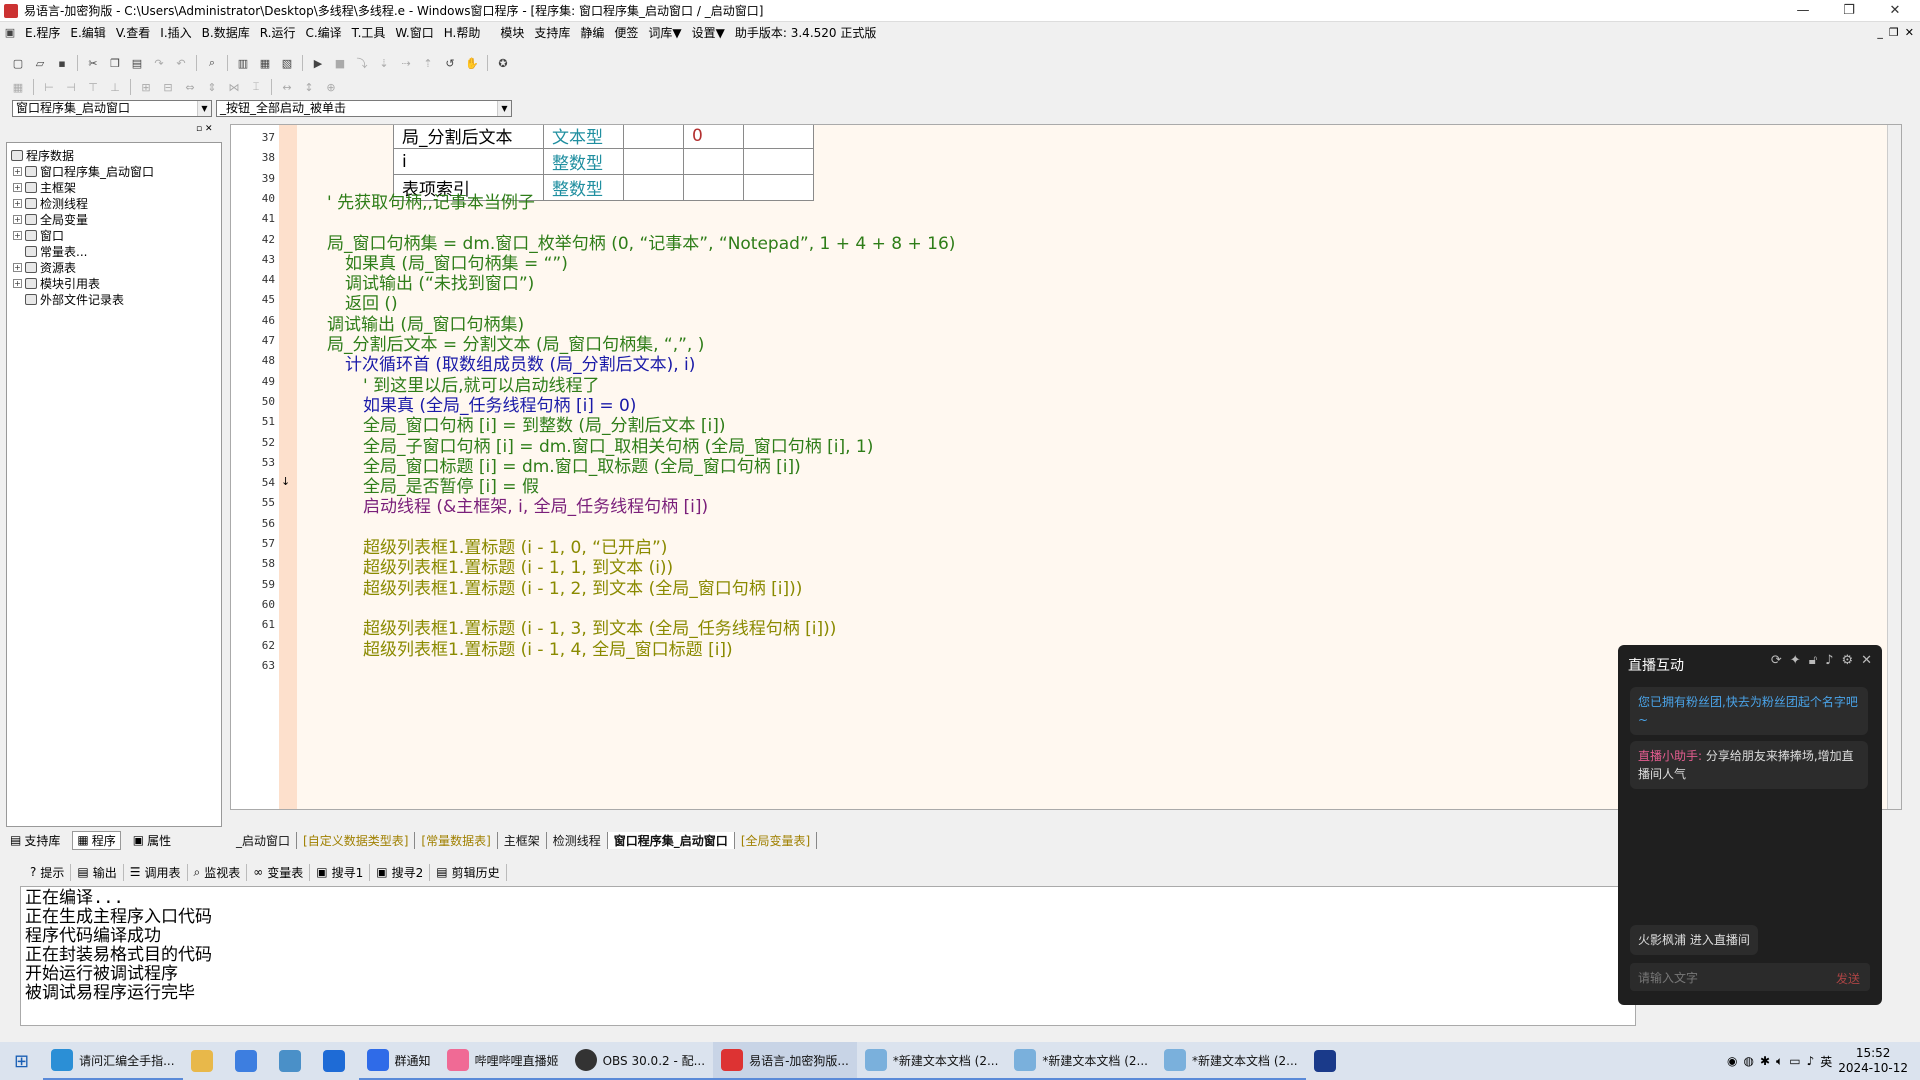 This screenshot has width=1920, height=1080. Describe the element at coordinates (287, 87) in the screenshot. I see `size-h-icon: ↔` at that location.